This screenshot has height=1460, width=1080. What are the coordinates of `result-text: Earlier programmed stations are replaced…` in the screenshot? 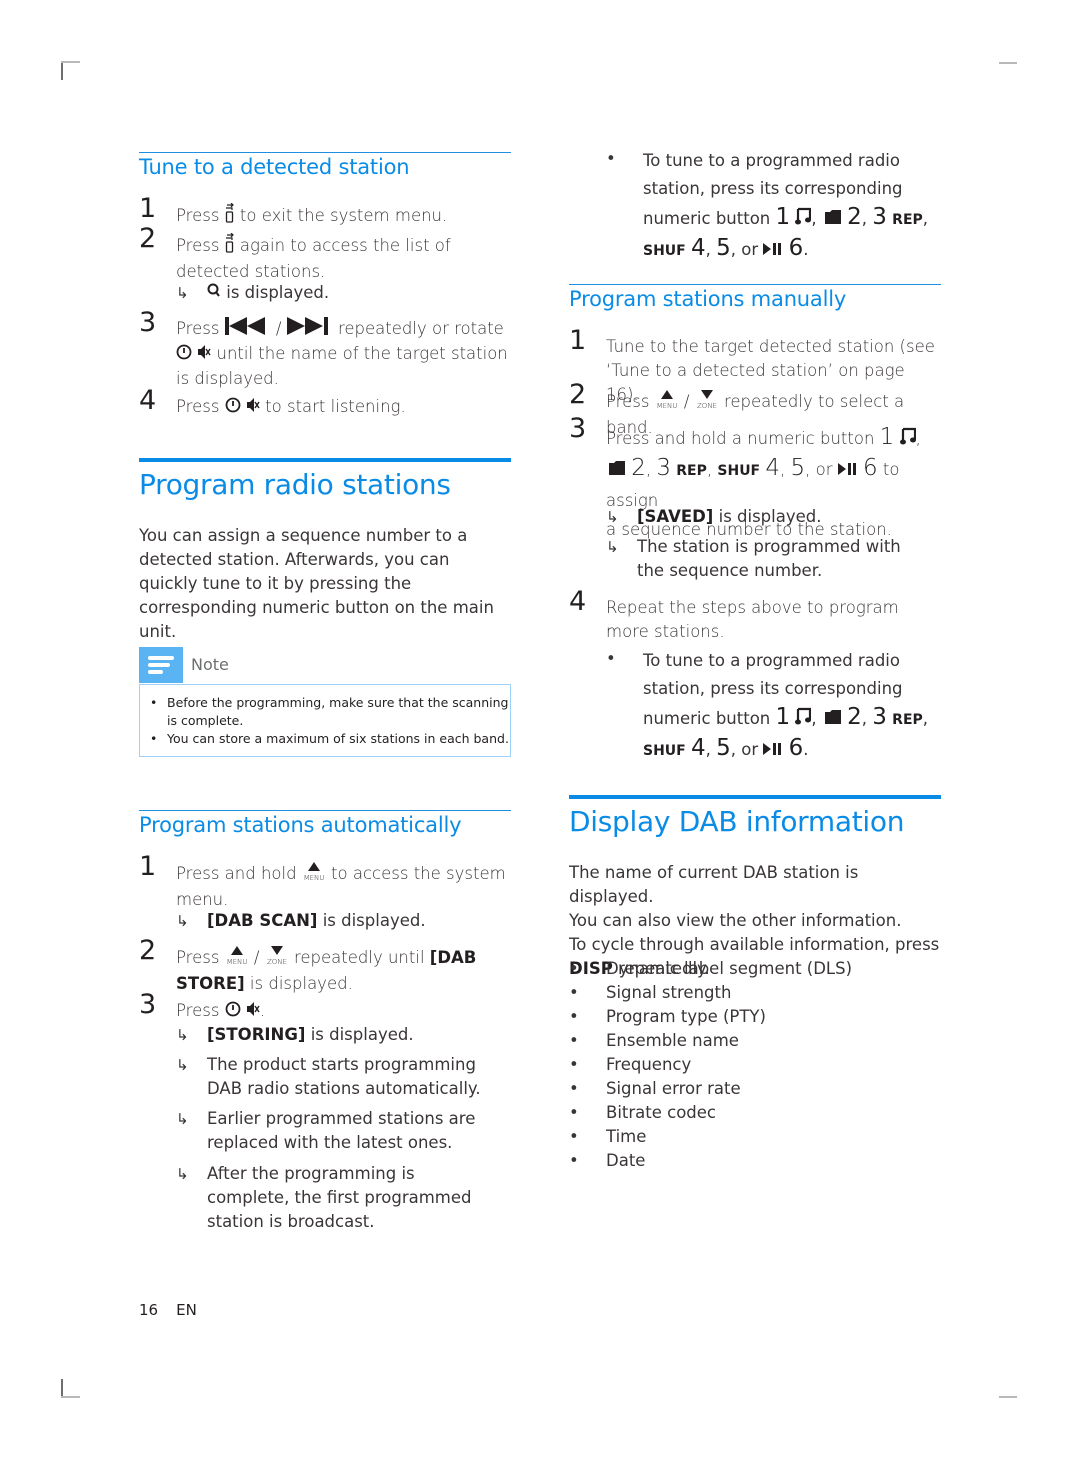 It's located at (341, 1130).